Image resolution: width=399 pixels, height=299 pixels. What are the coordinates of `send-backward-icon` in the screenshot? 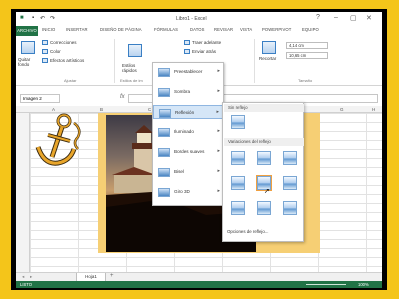 It's located at (187, 52).